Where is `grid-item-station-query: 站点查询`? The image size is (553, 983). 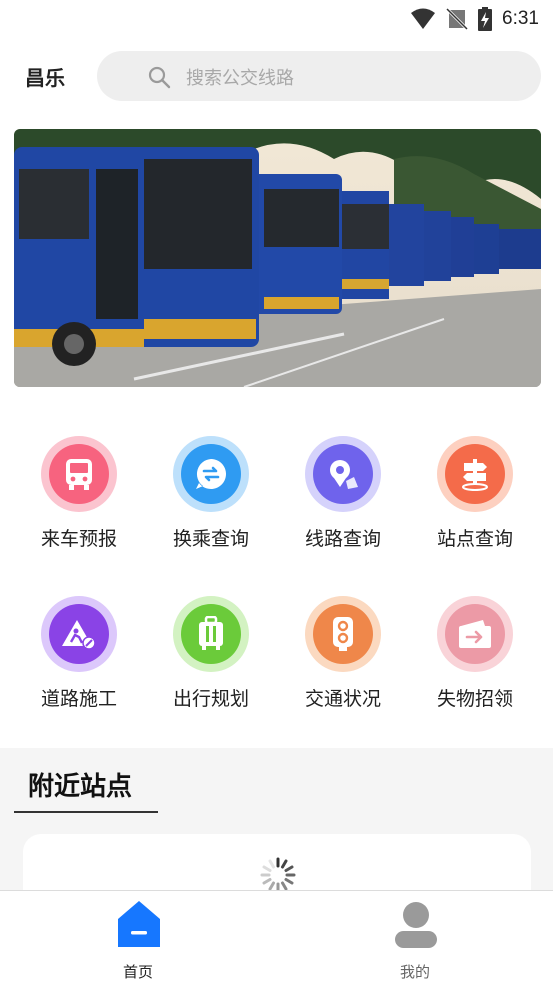 grid-item-station-query: 站点查询 is located at coordinates (475, 495).